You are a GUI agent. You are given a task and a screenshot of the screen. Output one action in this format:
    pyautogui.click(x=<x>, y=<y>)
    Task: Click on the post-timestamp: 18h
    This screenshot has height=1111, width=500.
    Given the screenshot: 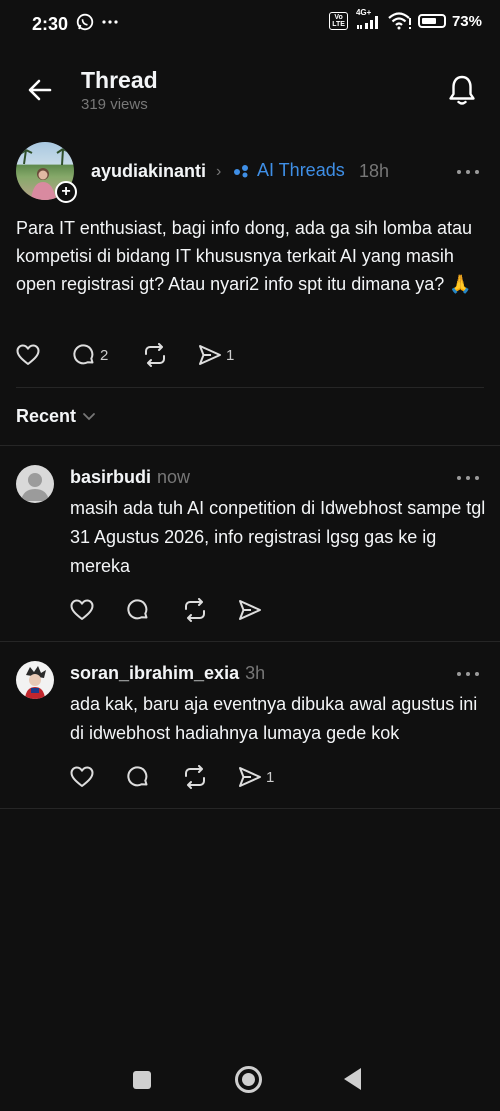 What is the action you would take?
    pyautogui.click(x=374, y=171)
    